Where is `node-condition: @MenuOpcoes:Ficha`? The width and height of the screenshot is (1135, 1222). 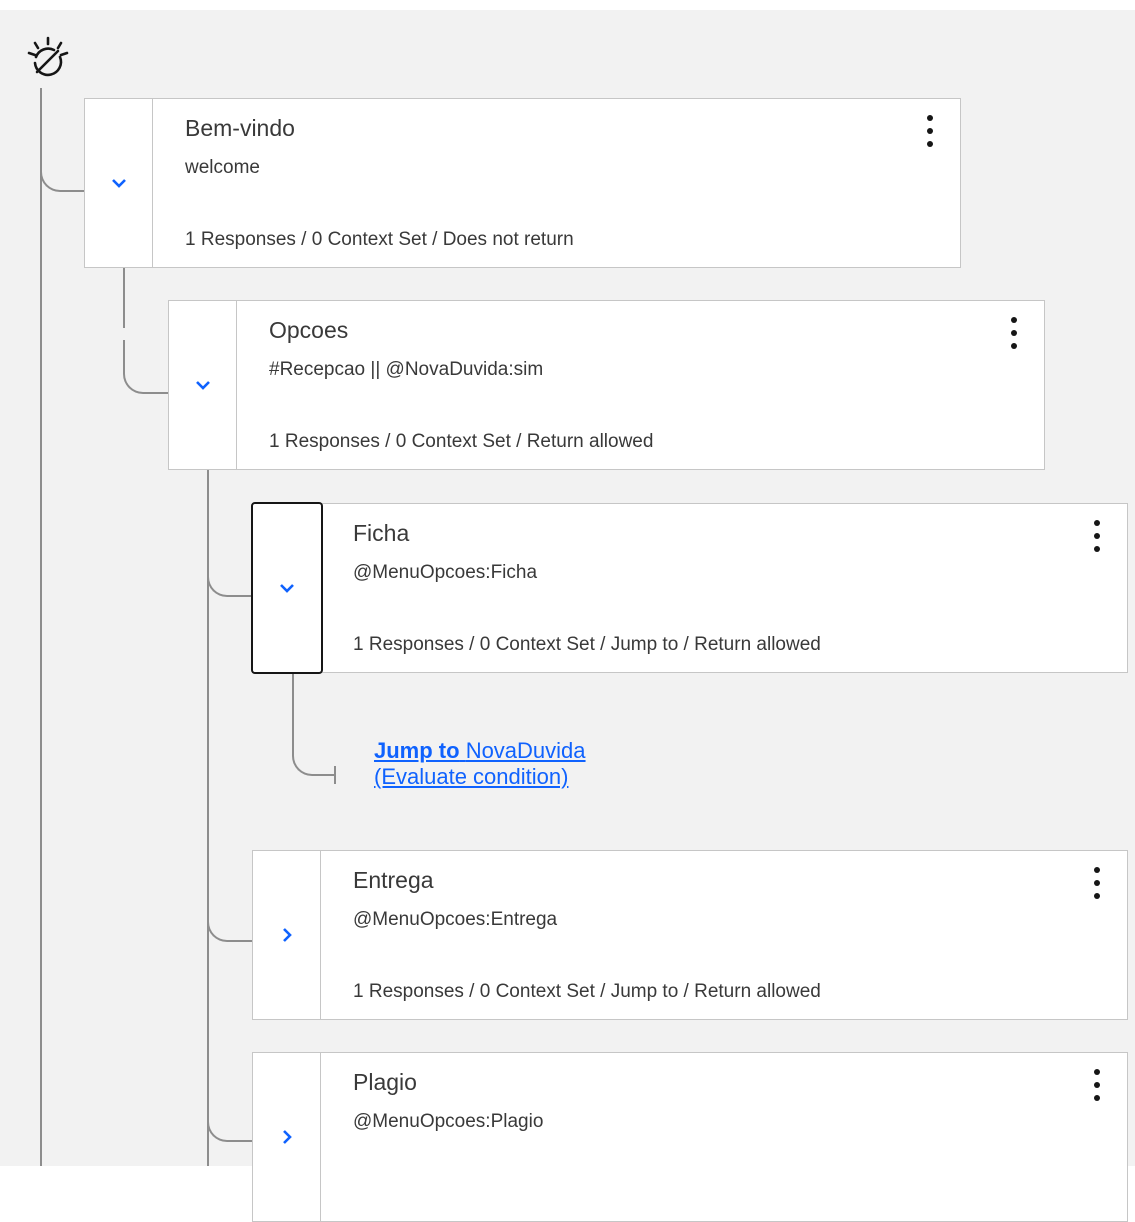
node-condition: @MenuOpcoes:Ficha is located at coordinates (445, 572).